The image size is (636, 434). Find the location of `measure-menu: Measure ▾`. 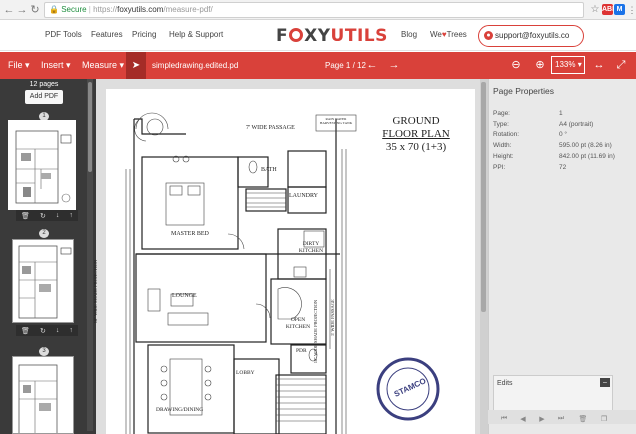

measure-menu: Measure ▾ is located at coordinates (103, 65).